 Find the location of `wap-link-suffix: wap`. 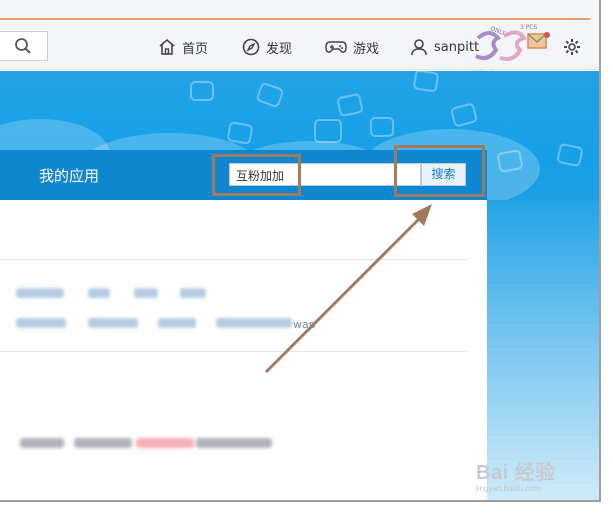

wap-link-suffix: wap is located at coordinates (304, 324).